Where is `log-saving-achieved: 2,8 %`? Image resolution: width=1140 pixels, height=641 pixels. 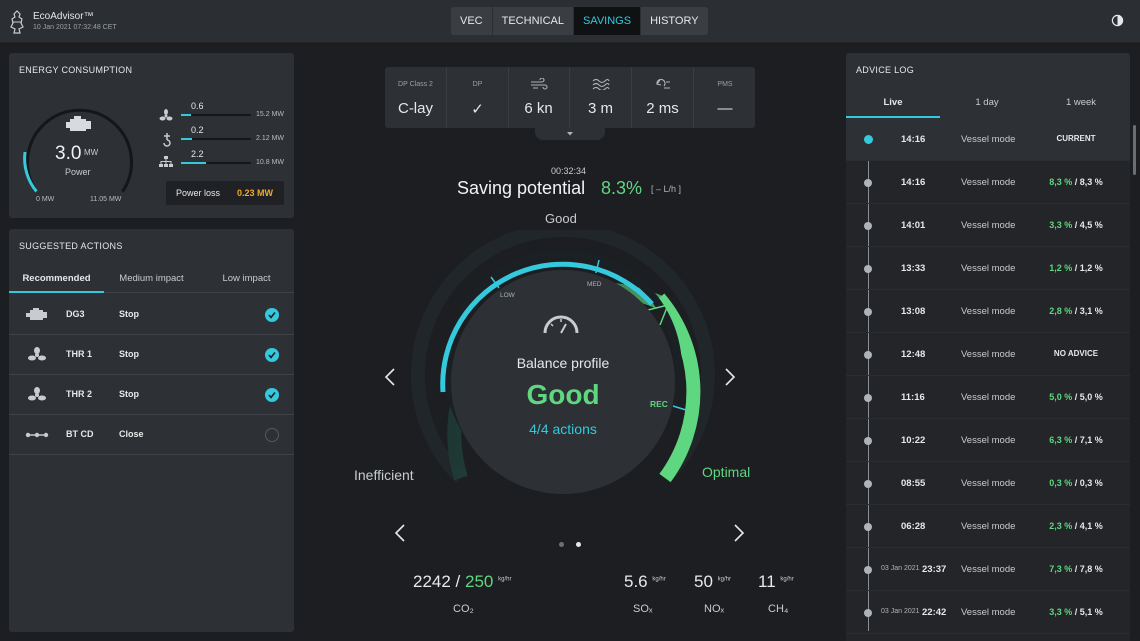 log-saving-achieved: 2,8 % is located at coordinates (1061, 311).